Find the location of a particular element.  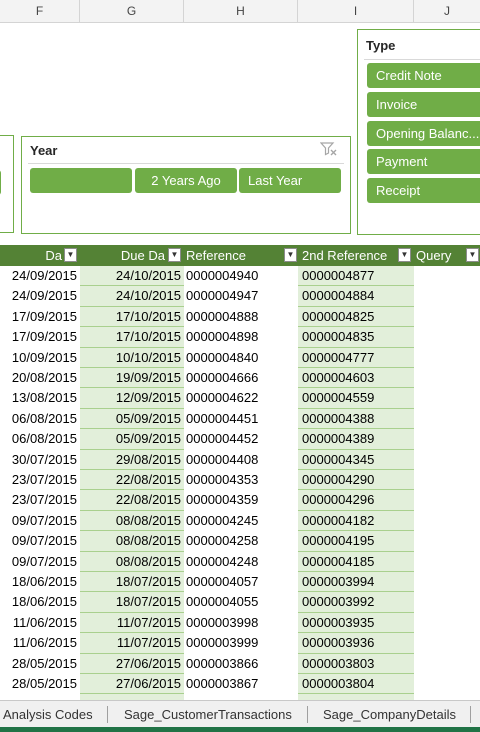

2nd-reference-cell: 0000004825 is located at coordinates (357, 317).